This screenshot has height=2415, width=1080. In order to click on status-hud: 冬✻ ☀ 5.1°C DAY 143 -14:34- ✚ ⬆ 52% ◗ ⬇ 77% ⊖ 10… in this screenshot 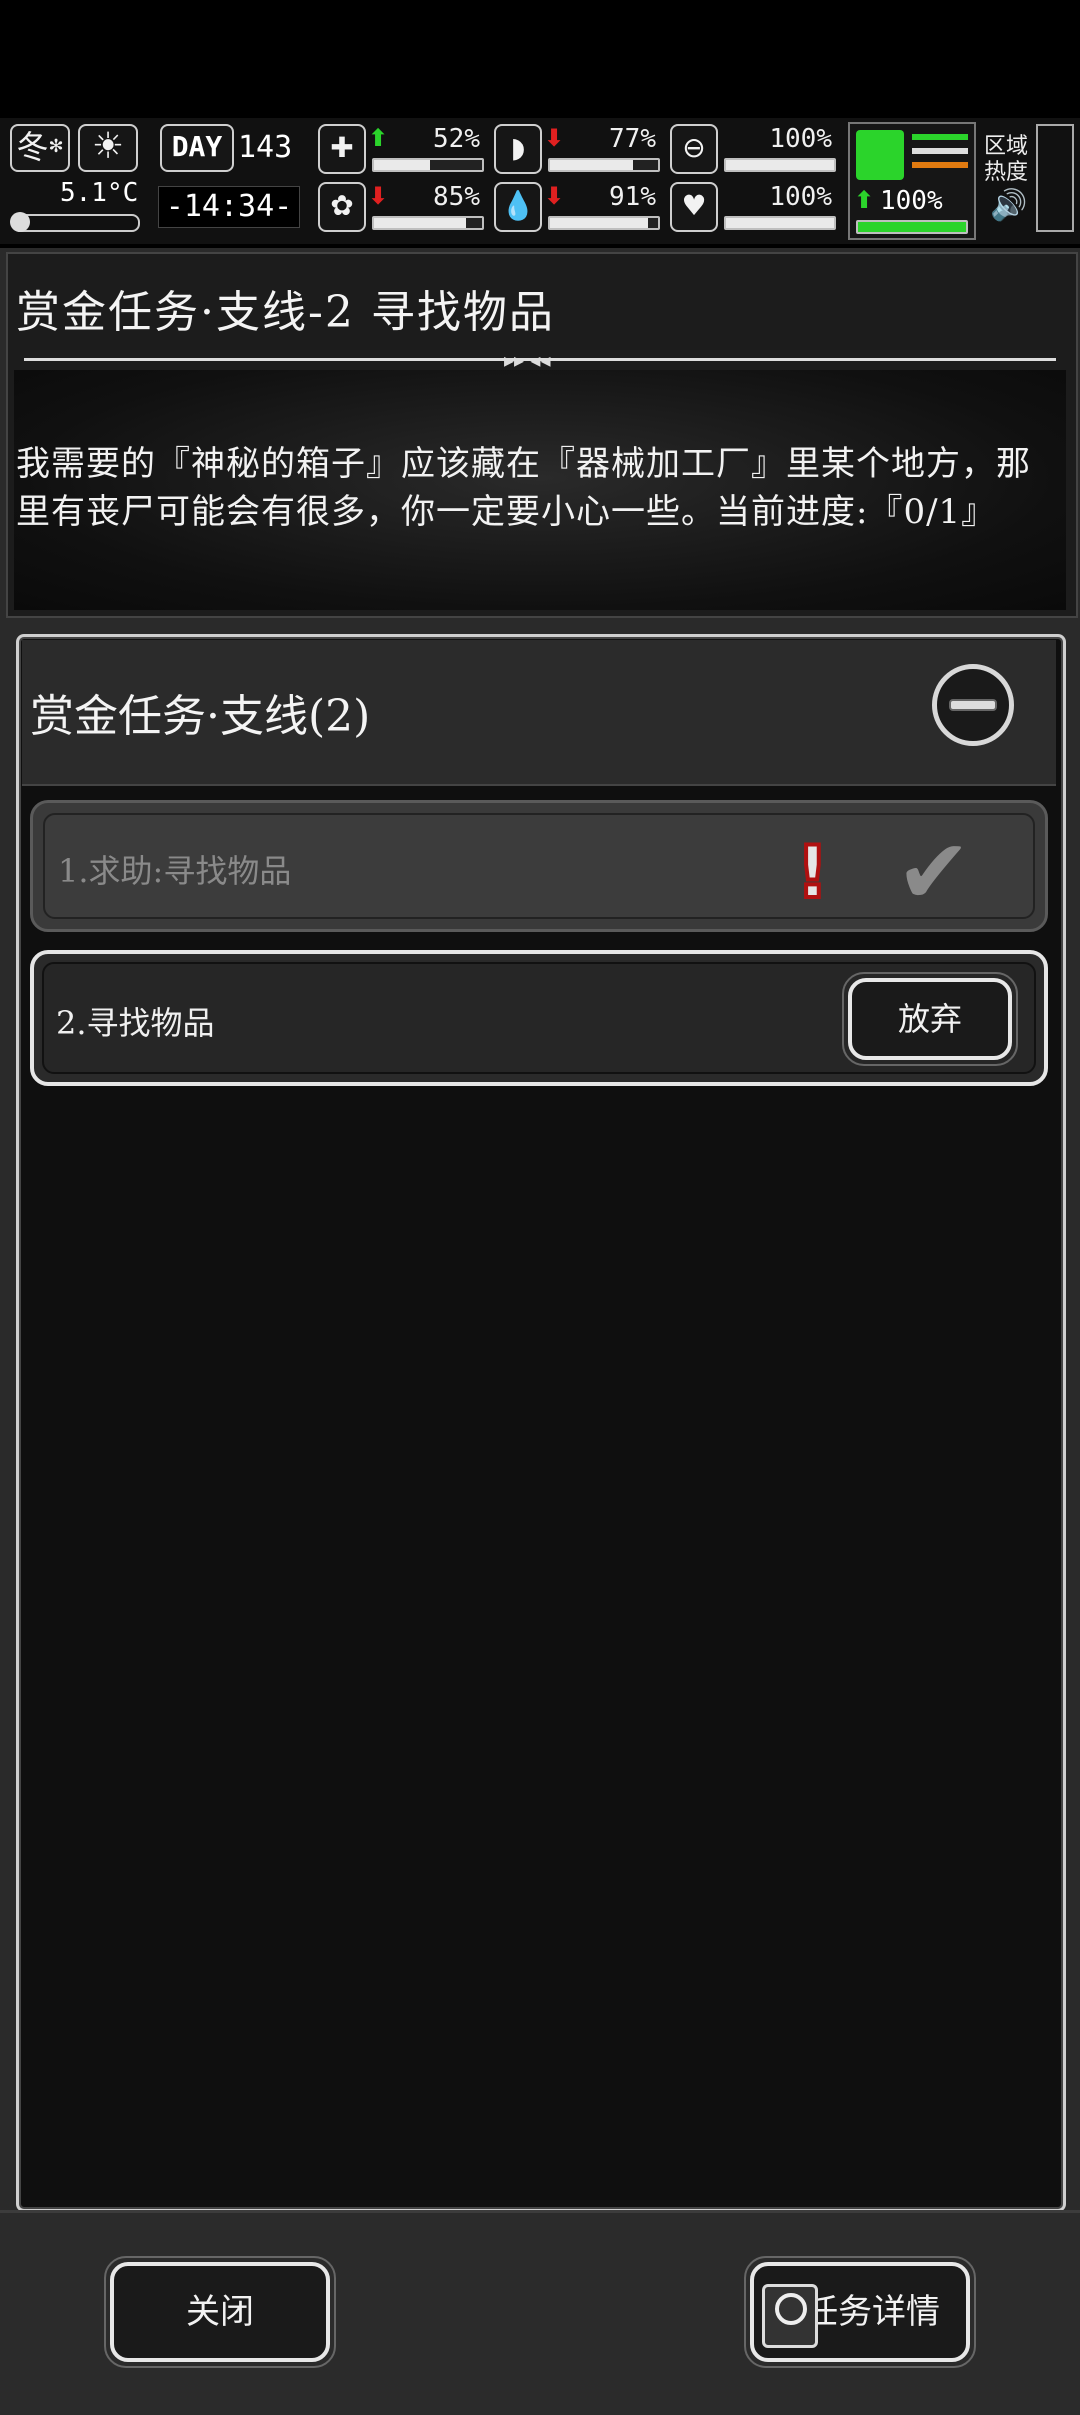, I will do `click(540, 181)`.